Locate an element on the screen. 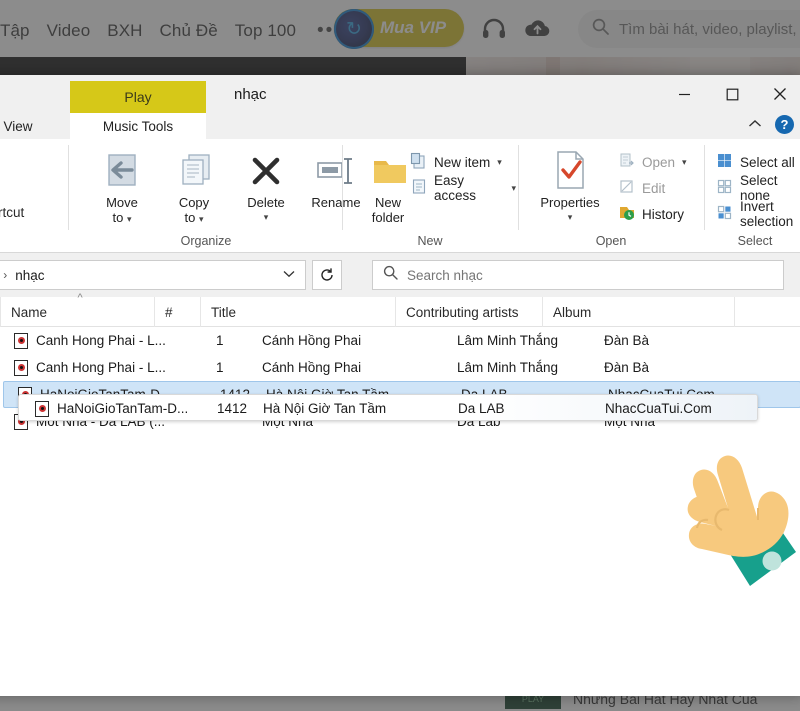 The width and height of the screenshot is (800, 711). easy-access-icon is located at coordinates (418, 188).